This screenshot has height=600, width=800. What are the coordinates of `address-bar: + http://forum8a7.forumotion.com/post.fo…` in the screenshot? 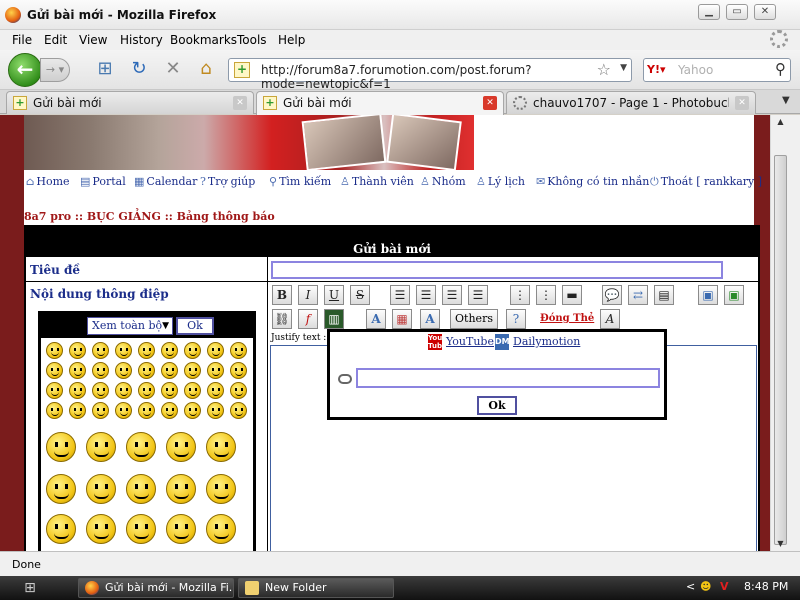 It's located at (430, 74).